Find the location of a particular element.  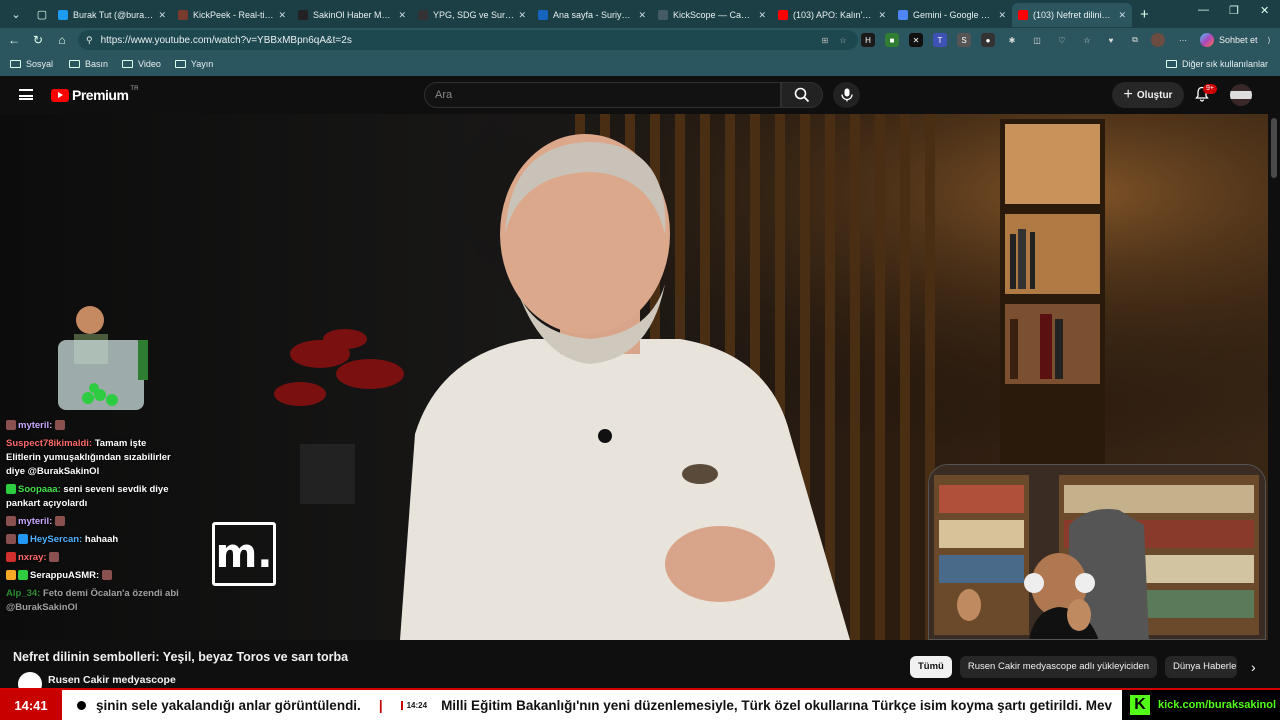

extensions-icon: ✱ is located at coordinates (1012, 40).